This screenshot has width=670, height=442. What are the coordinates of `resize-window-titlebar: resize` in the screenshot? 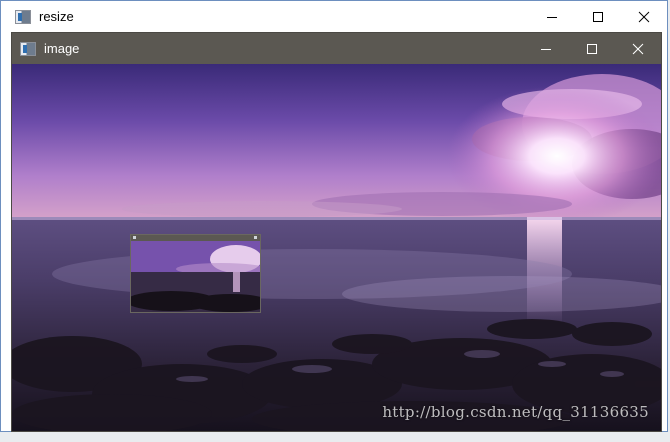 It's located at (334, 16).